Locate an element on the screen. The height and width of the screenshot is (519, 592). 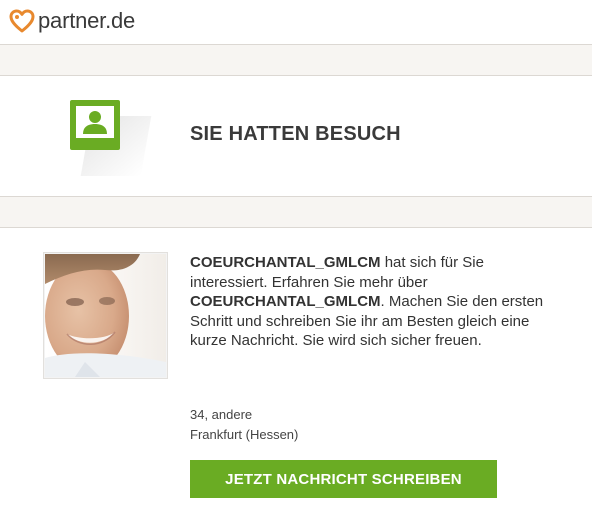
profile-photo-frame is located at coordinates (105, 315).